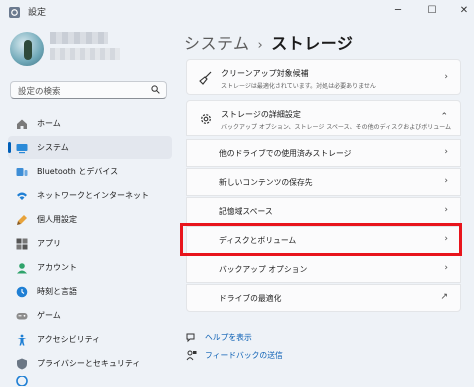 This screenshot has width=474, height=387. I want to click on sidebar-item-label: プライバシーとセキュリティ, so click(89, 363).